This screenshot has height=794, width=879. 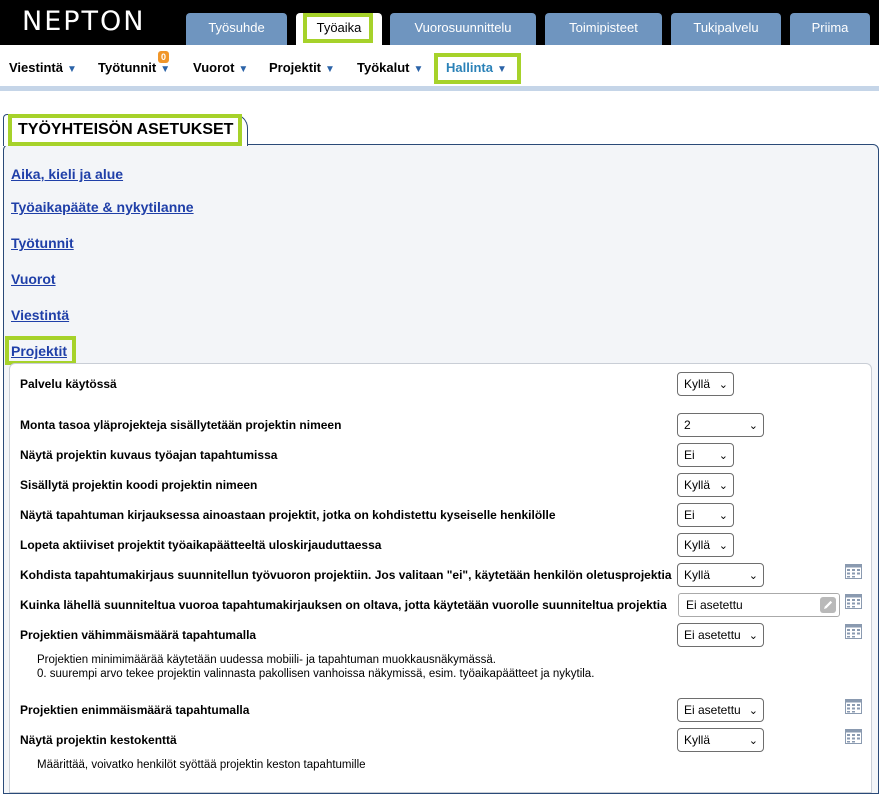 I want to click on kohdista-tapahtuma-select: Kyllä ⌄, so click(x=720, y=575).